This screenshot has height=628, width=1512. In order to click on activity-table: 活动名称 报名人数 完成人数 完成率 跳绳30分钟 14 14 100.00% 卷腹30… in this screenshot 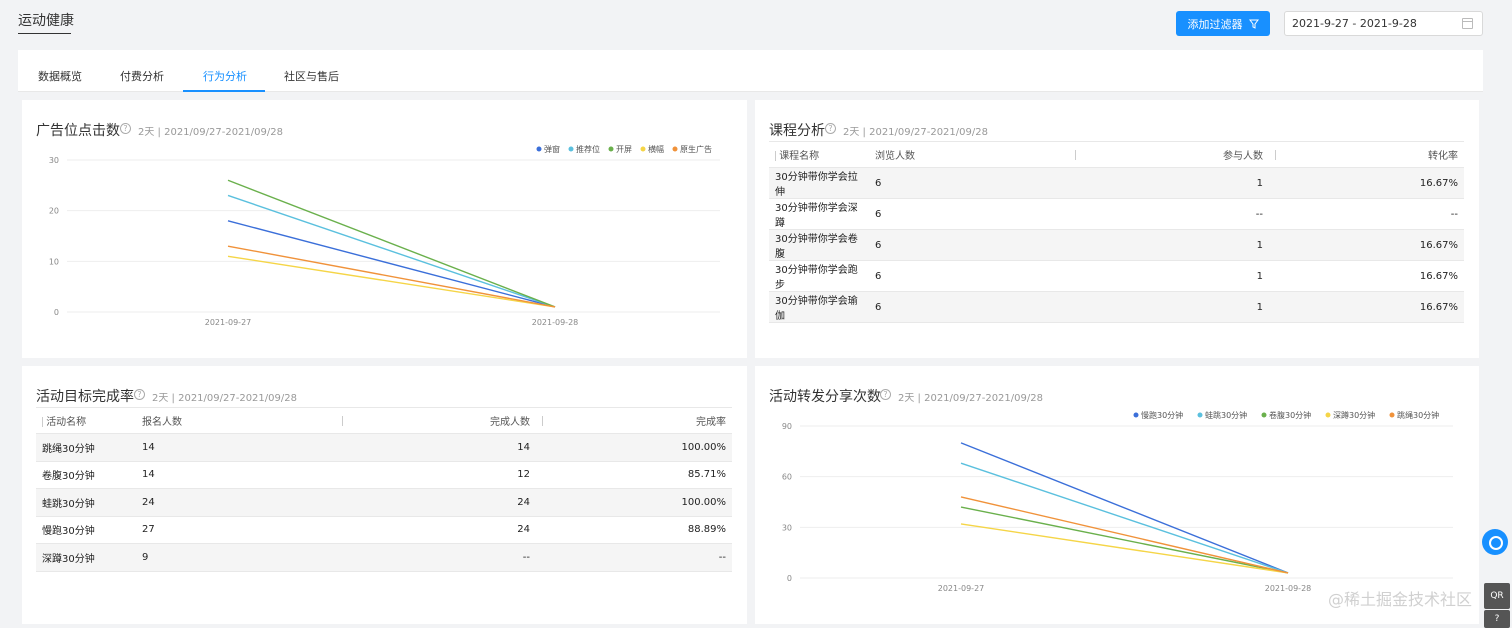, I will do `click(384, 489)`.